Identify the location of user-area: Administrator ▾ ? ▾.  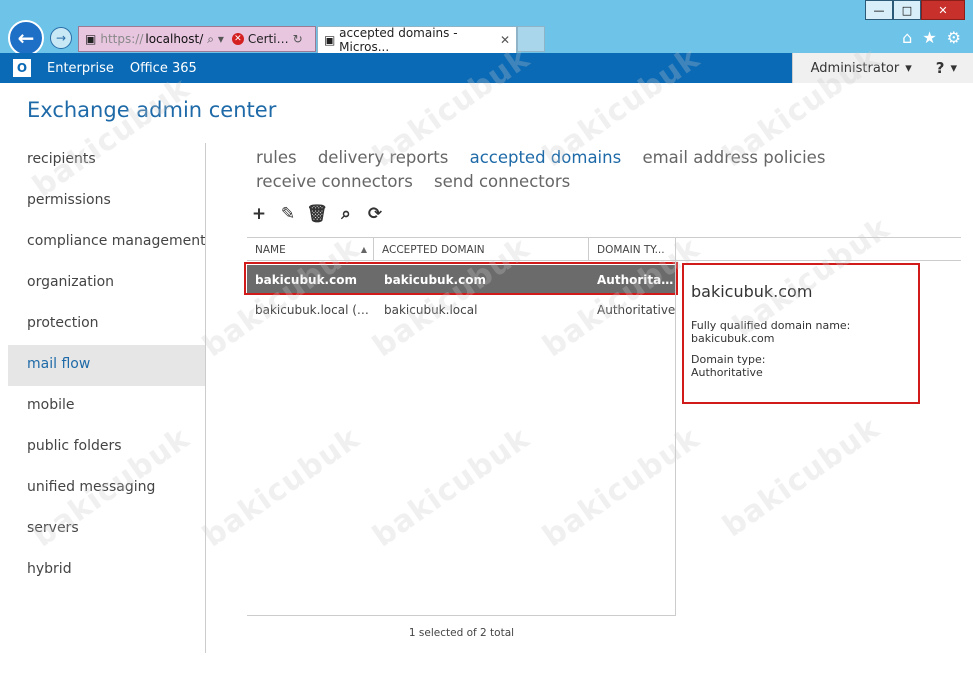
(882, 68).